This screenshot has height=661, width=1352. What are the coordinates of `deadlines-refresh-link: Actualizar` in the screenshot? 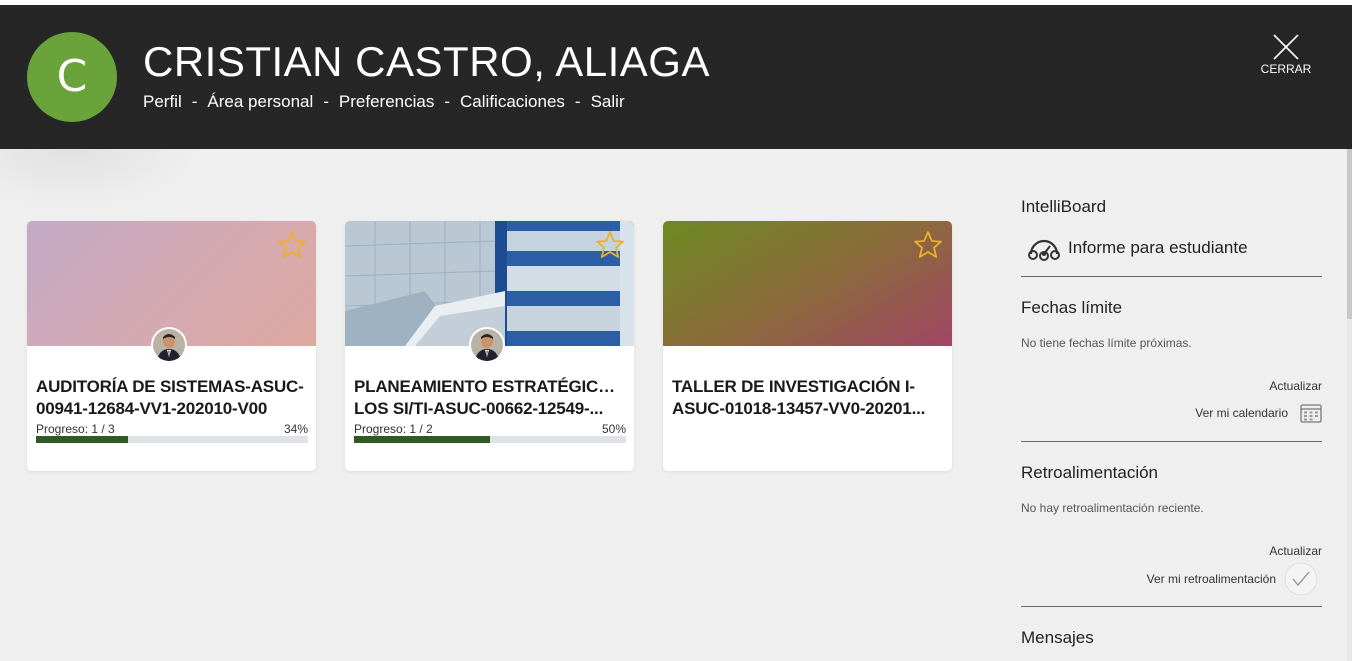 It's located at (1295, 386).